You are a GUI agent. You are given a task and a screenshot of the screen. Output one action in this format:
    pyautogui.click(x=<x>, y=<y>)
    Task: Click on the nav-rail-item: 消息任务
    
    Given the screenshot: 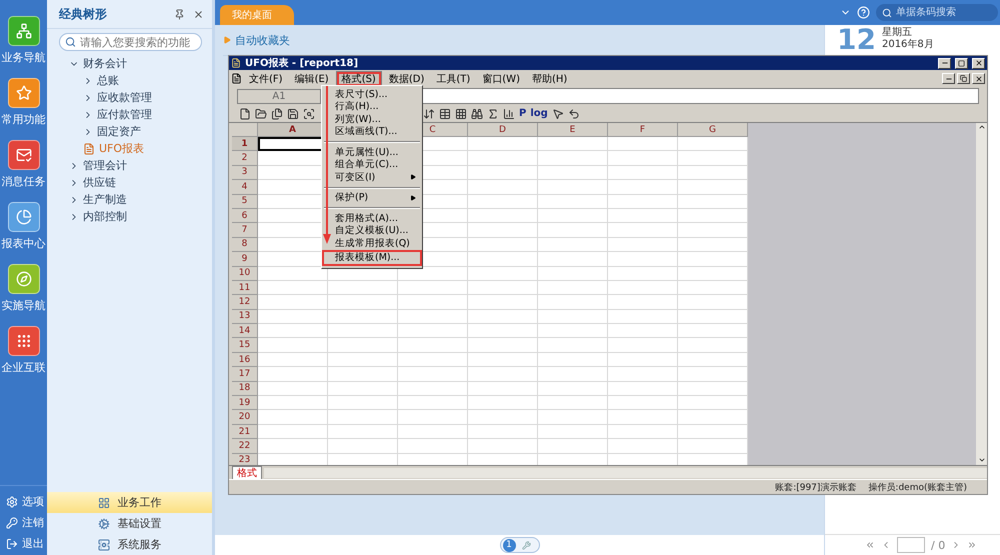 What is the action you would take?
    pyautogui.click(x=24, y=164)
    